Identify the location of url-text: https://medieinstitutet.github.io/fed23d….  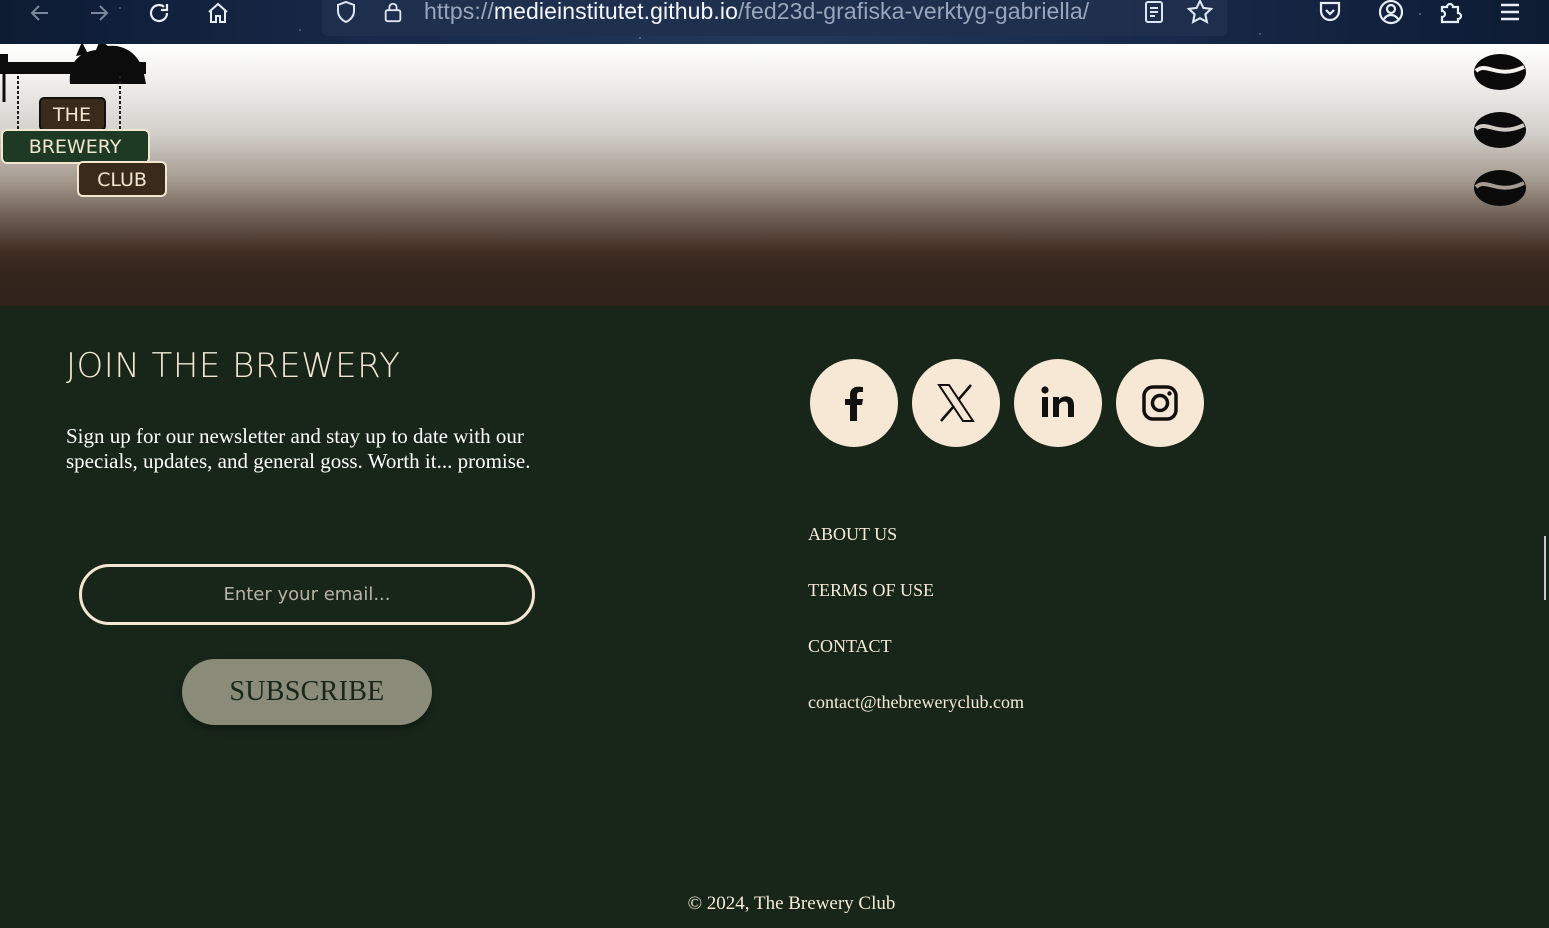
(756, 12).